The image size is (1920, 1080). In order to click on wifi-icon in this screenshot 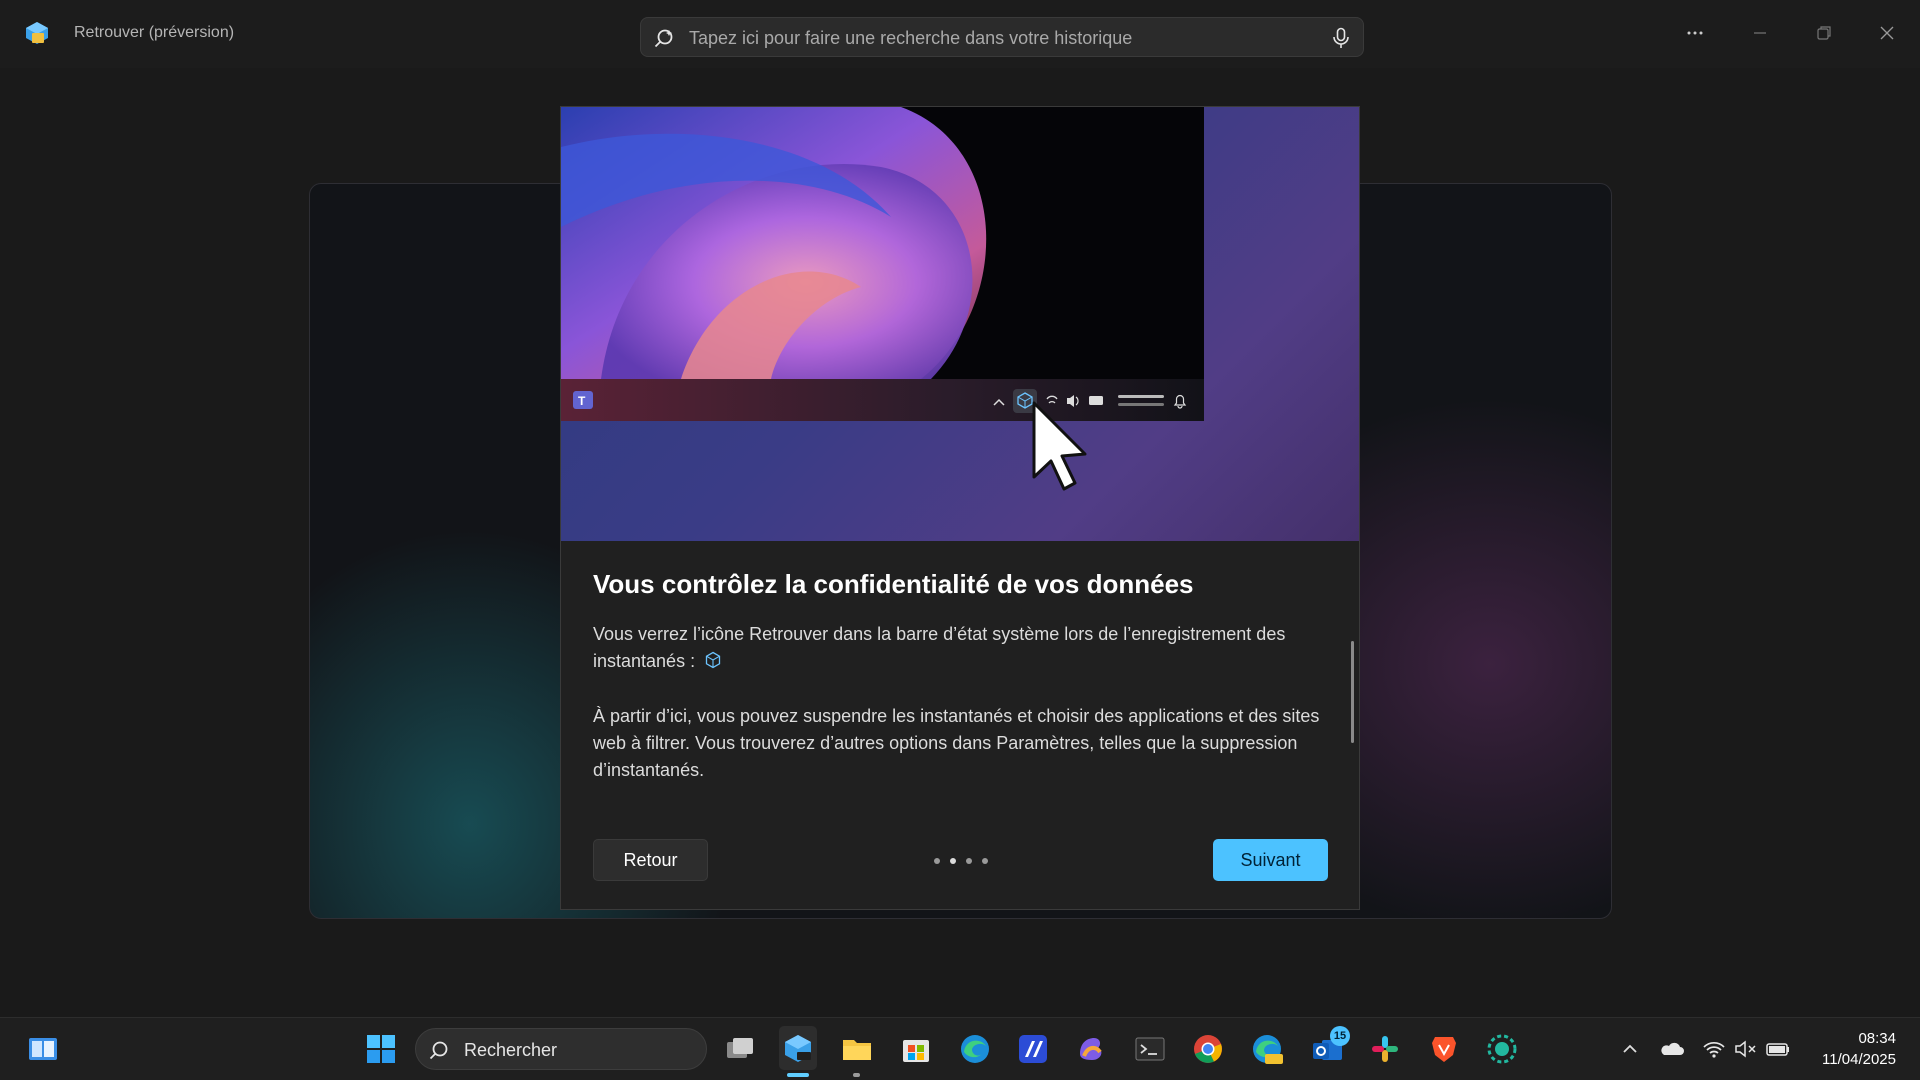, I will do `click(1714, 1049)`.